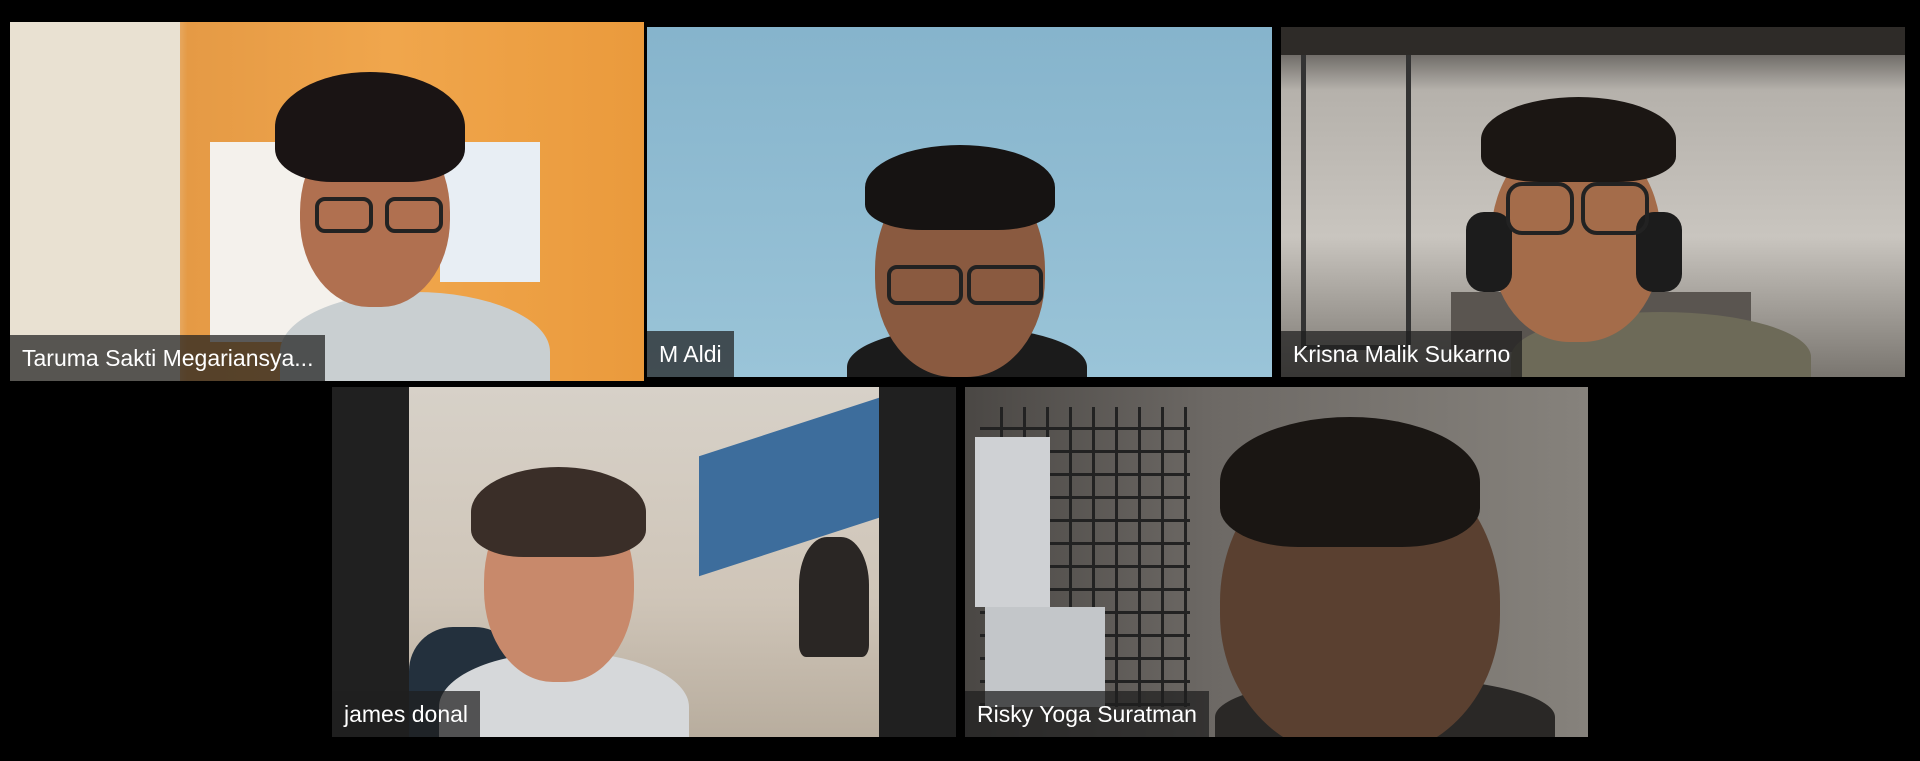 This screenshot has width=1920, height=761. I want to click on participant-tile-krisna: Krisna Malik Sukarno, so click(1593, 202).